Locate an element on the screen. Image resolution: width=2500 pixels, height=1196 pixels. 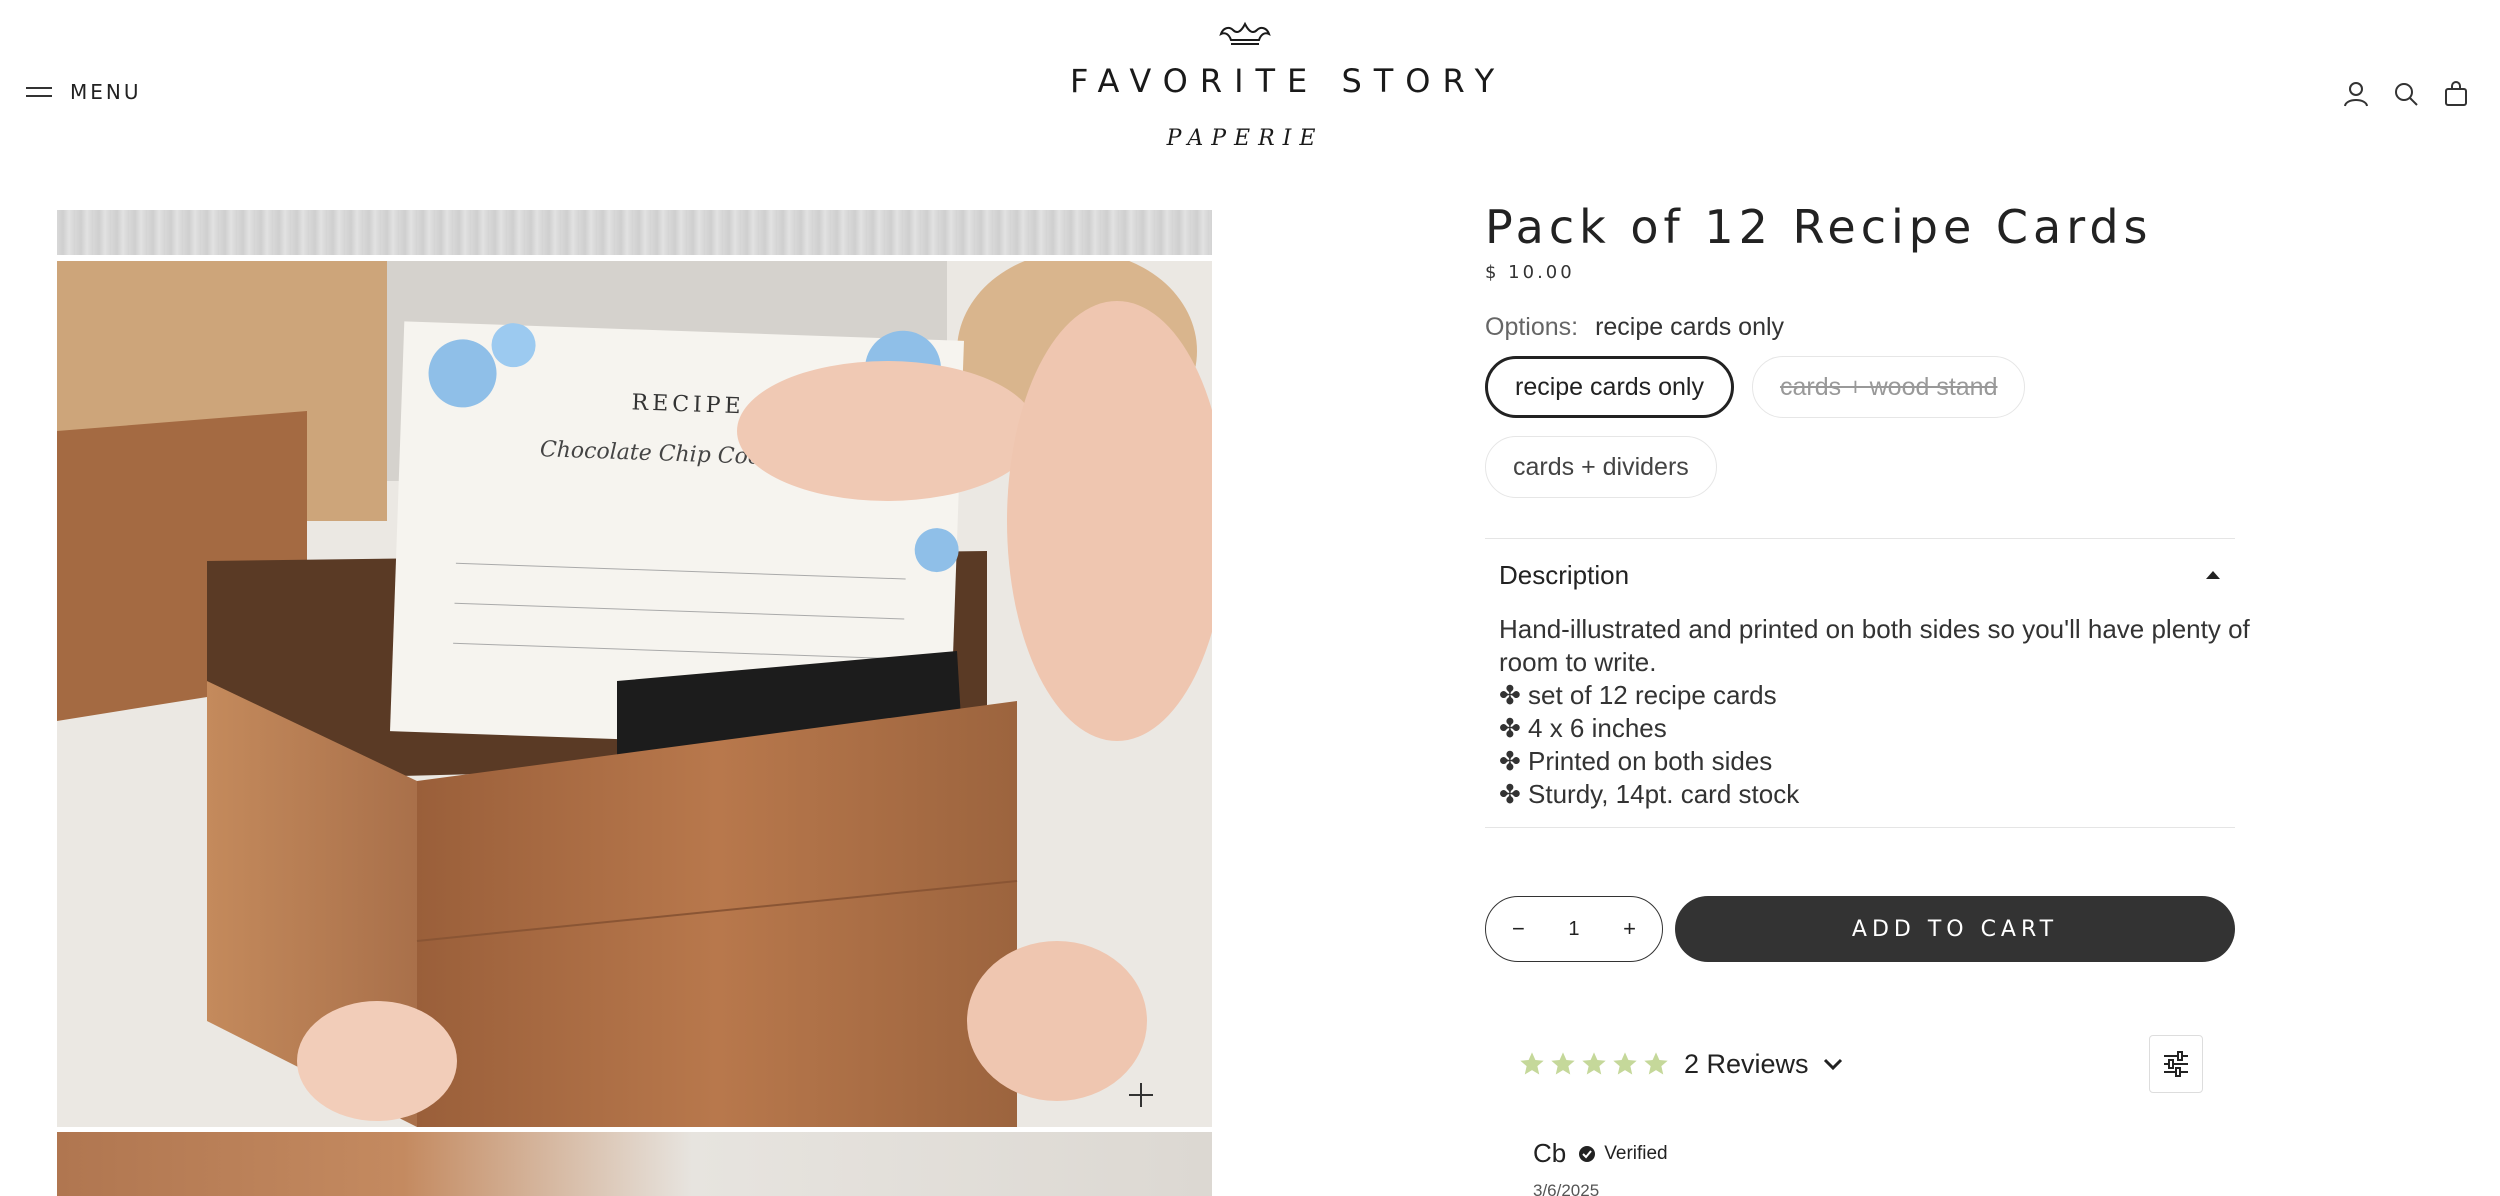
verified-check-icon is located at coordinates (1587, 1153).